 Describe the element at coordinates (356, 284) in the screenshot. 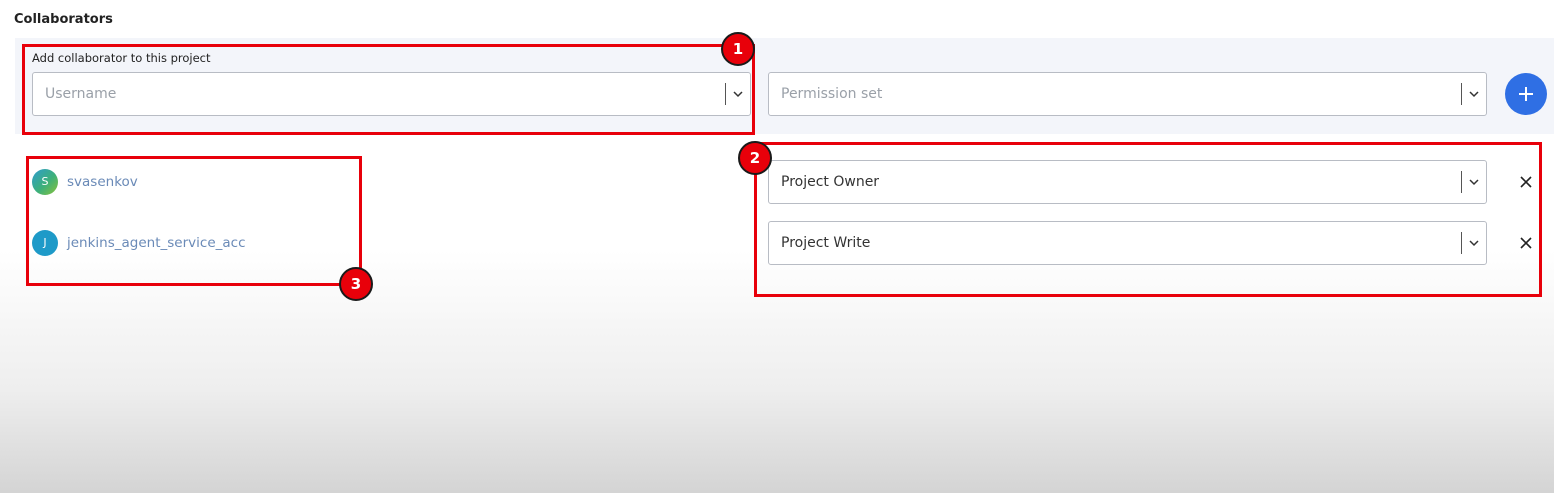

I see `annotation-badge-3: 3` at that location.